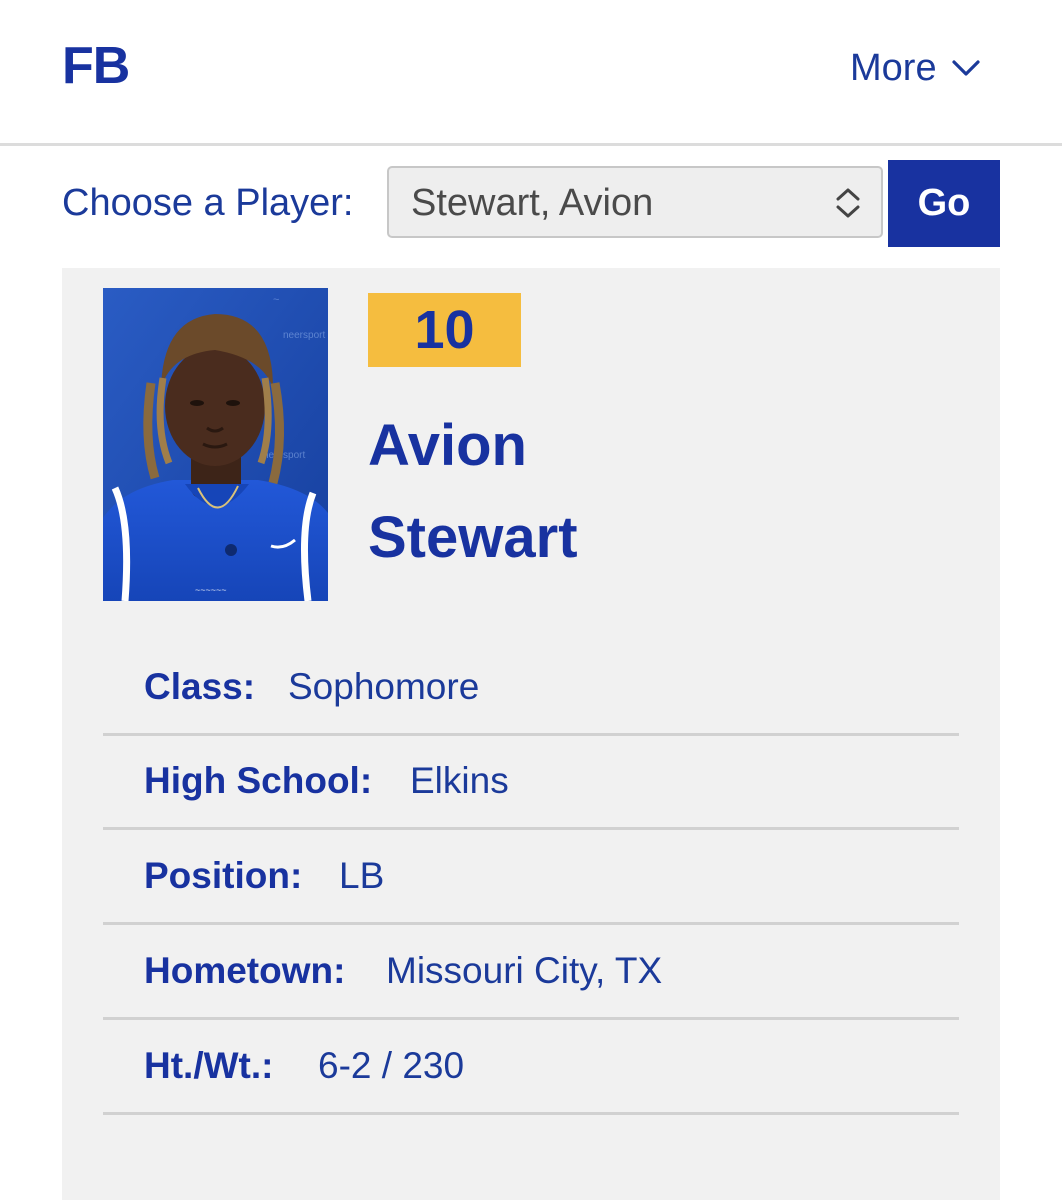 The width and height of the screenshot is (1062, 1200). What do you see at coordinates (459, 780) in the screenshot?
I see `detail-value: Elkins` at bounding box center [459, 780].